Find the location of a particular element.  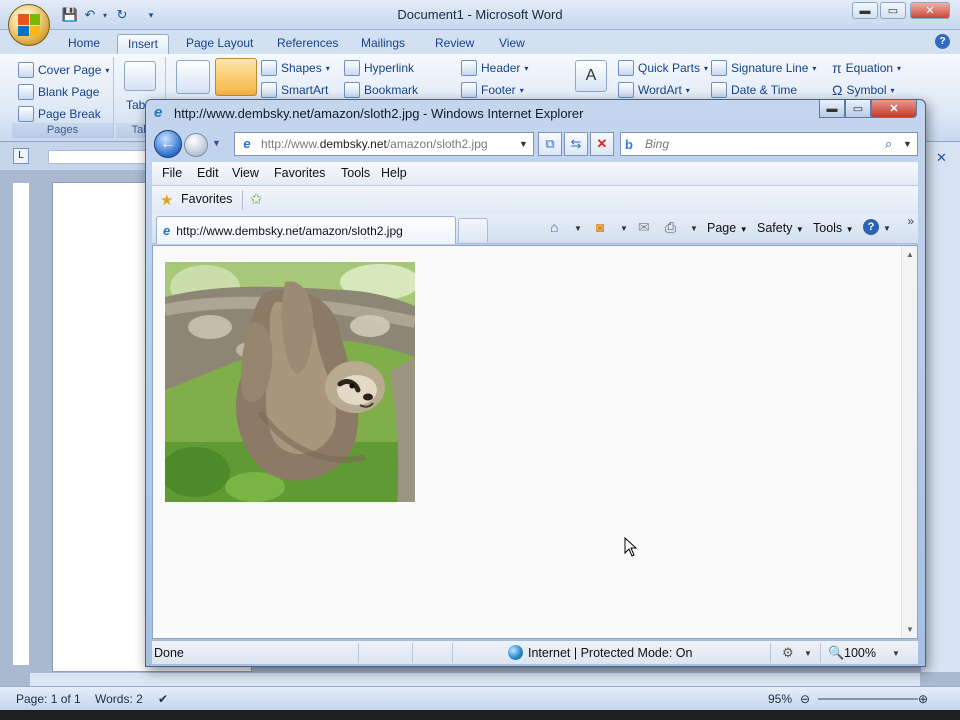

quick-parts-button: Quick Parts ▾ is located at coordinates (663, 68).